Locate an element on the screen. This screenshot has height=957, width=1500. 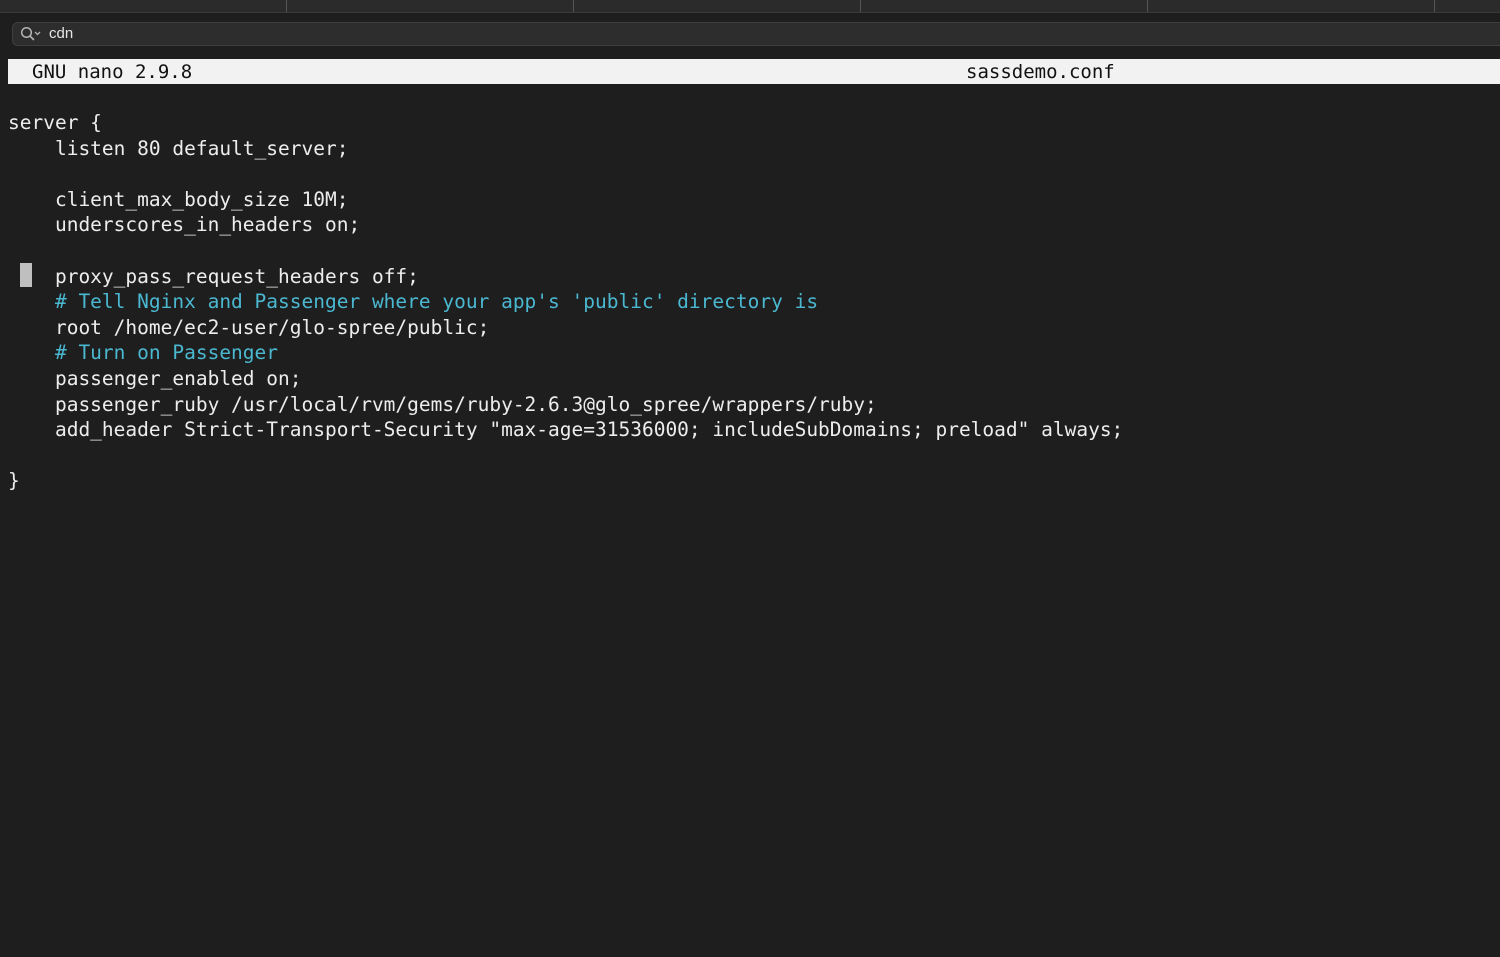
search-box is located at coordinates (756, 34).